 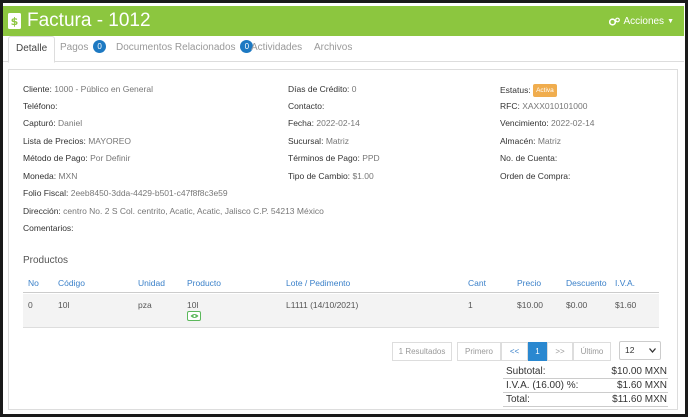 I want to click on cell-descuento: $0.00, so click(x=577, y=305).